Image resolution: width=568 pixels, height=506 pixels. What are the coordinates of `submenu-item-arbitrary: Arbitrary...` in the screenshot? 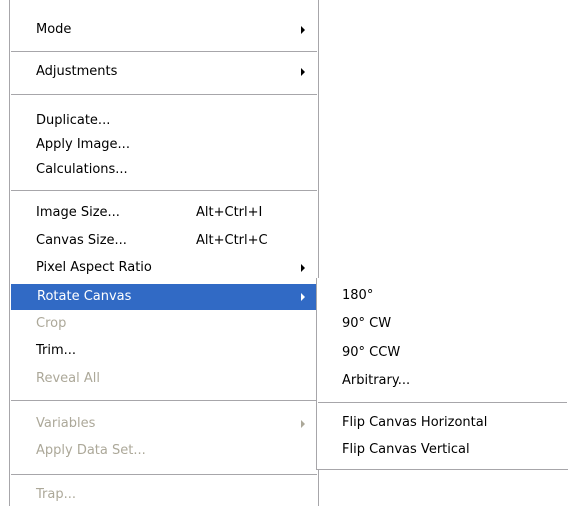 It's located at (442, 381).